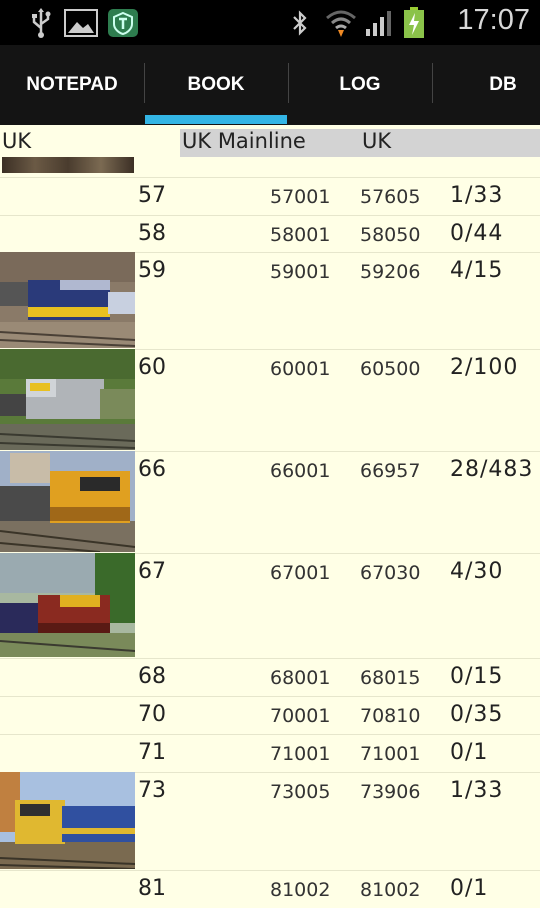 This screenshot has height=908, width=540. I want to click on list-item-68: 68 68001 68015 0/15, so click(270, 677).